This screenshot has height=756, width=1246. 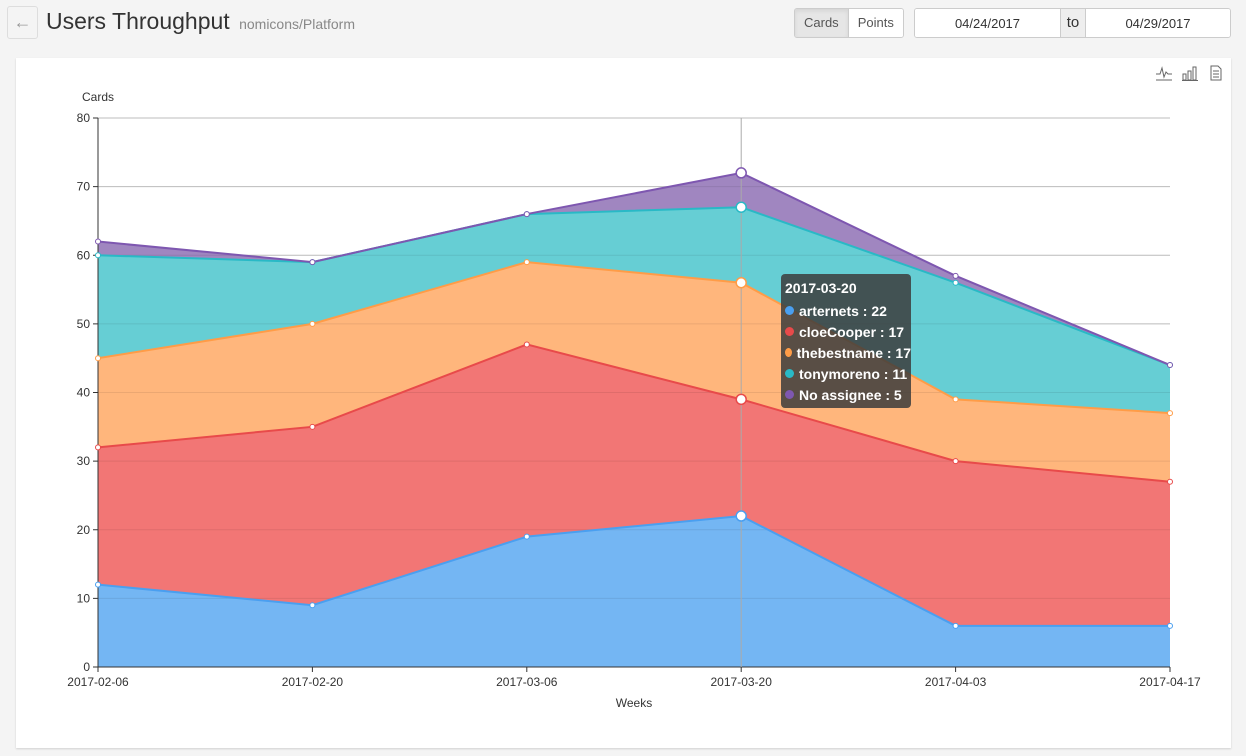 What do you see at coordinates (742, 682) in the screenshot?
I see `x-tick-label: 2017-03-20` at bounding box center [742, 682].